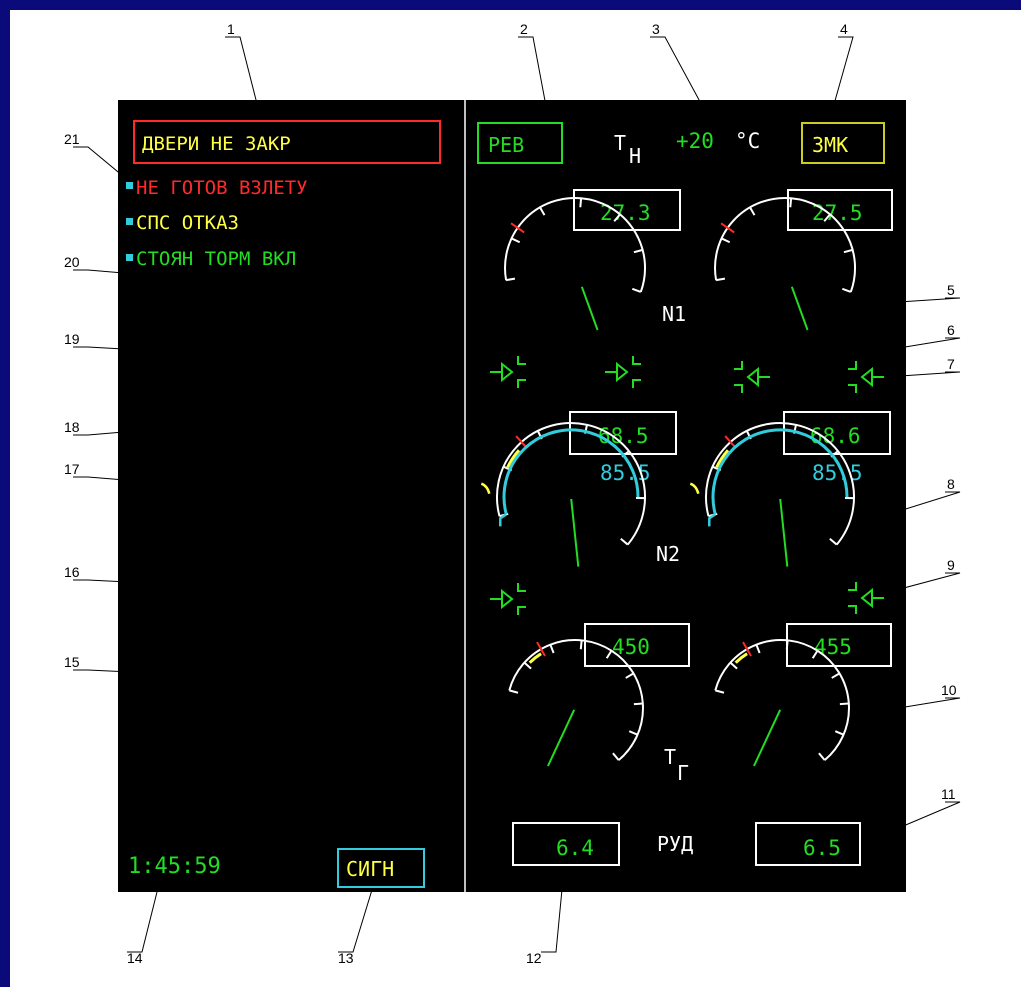 This screenshot has height=987, width=1021. Describe the element at coordinates (72, 662) in the screenshot. I see `callout-15: 15` at that location.